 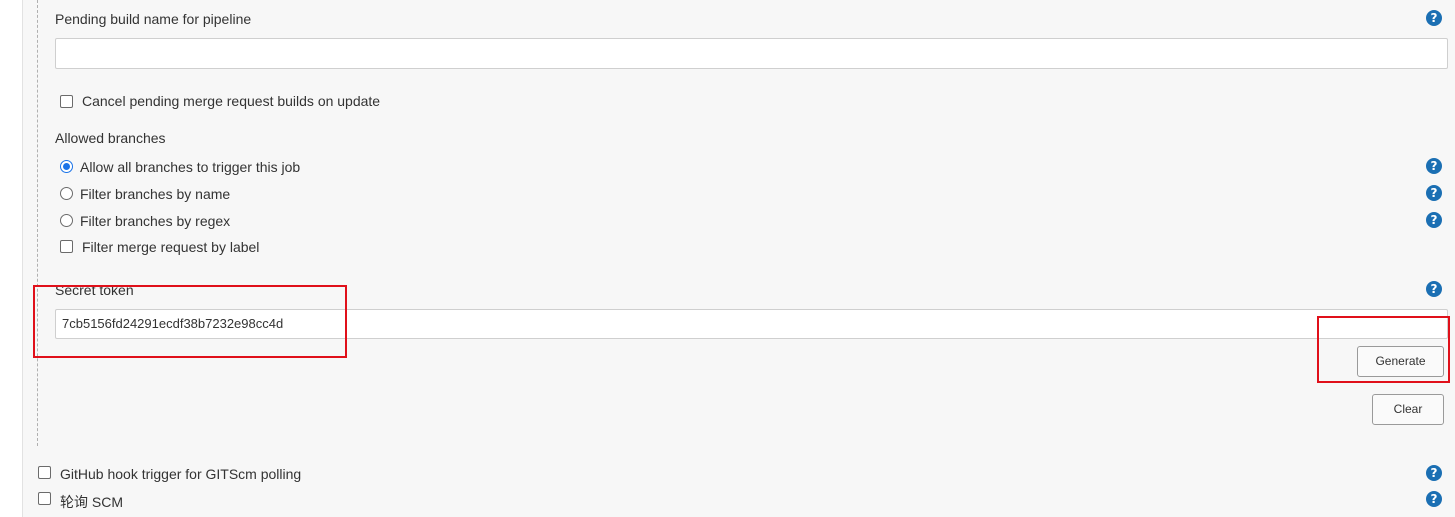 I want to click on radio-filter-by-regex, so click(x=66, y=220).